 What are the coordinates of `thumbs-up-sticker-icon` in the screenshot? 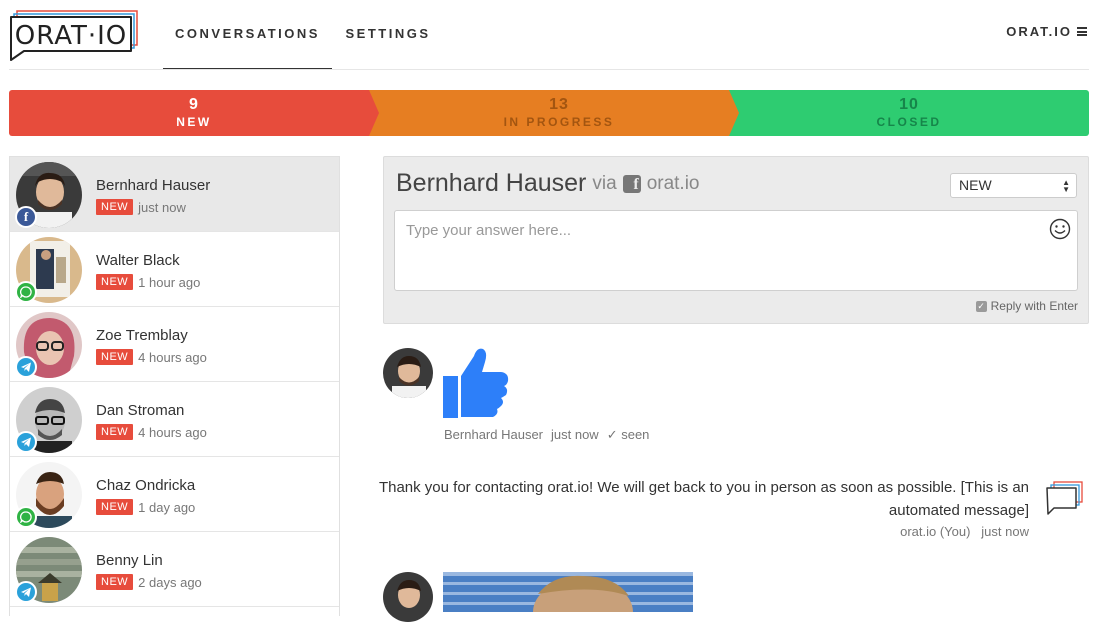 It's located at (476, 383).